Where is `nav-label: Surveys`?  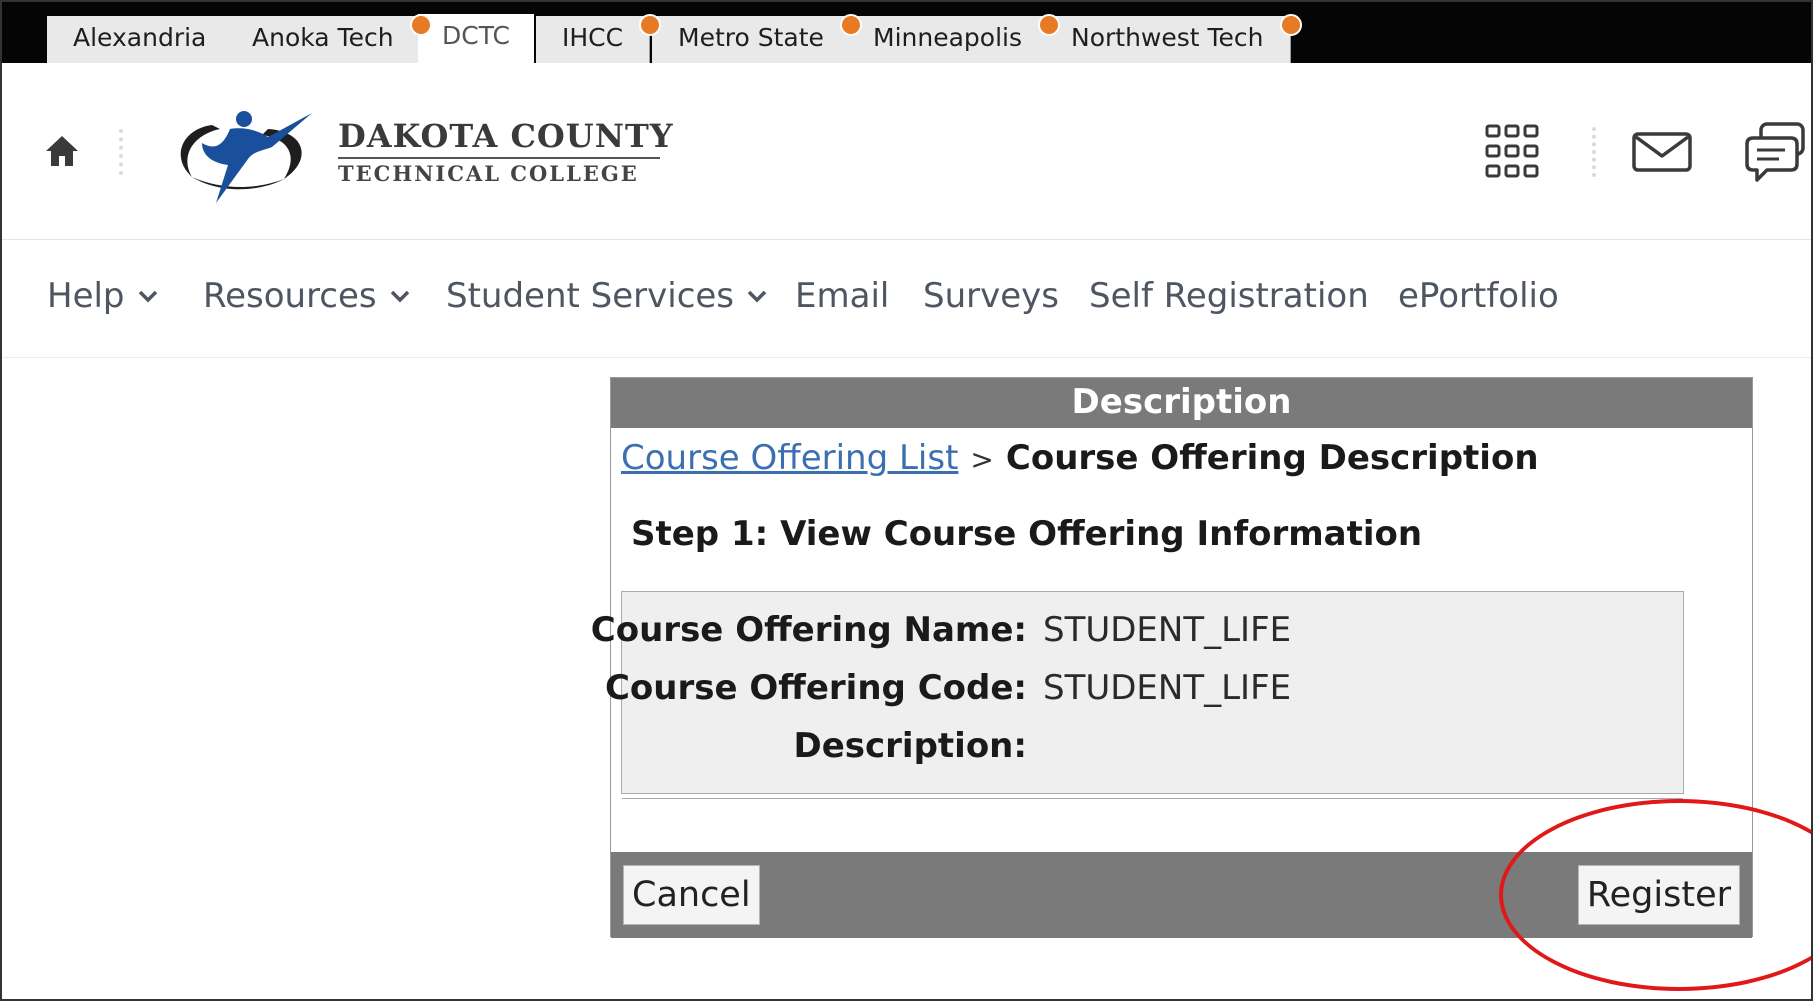 nav-label: Surveys is located at coordinates (991, 296).